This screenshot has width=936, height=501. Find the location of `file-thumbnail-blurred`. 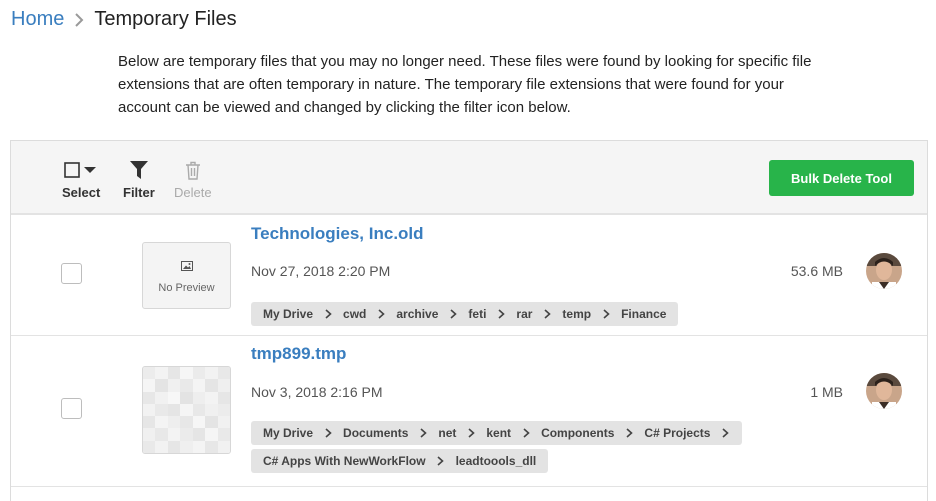

file-thumbnail-blurred is located at coordinates (186, 410).